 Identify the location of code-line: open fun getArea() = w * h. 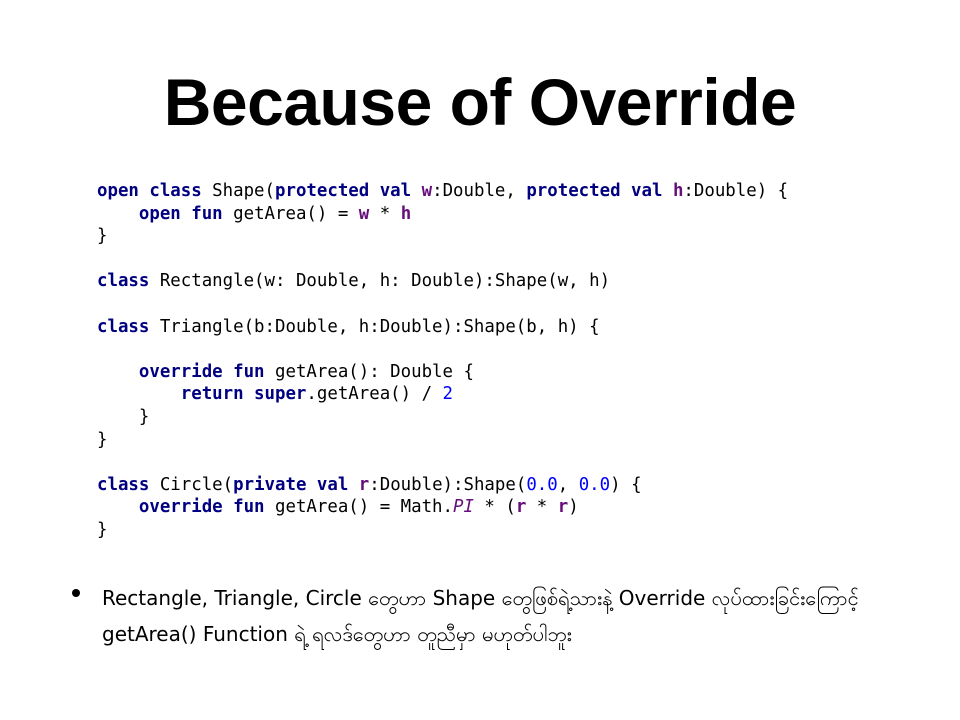
(442, 214).